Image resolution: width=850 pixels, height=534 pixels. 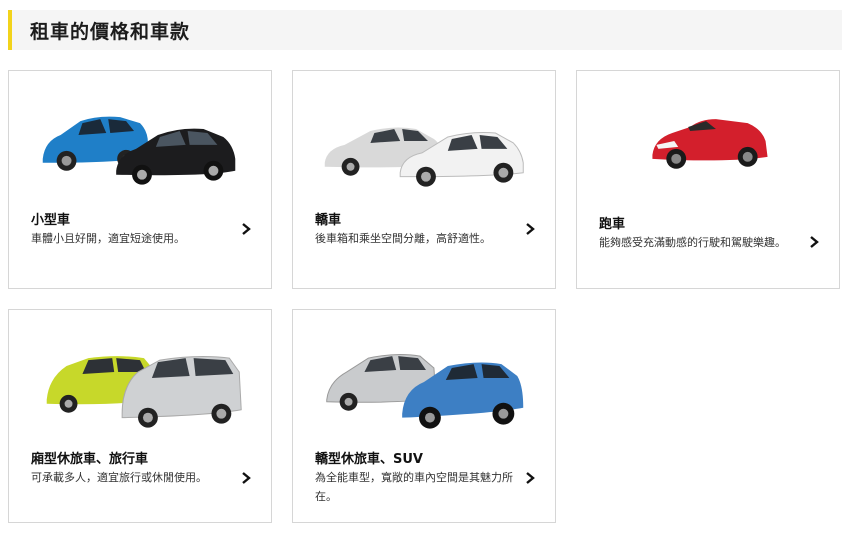 I want to click on car-class-card-sedan: 轎車 後車箱和乘坐空間分離，高舒適性。, so click(x=424, y=179).